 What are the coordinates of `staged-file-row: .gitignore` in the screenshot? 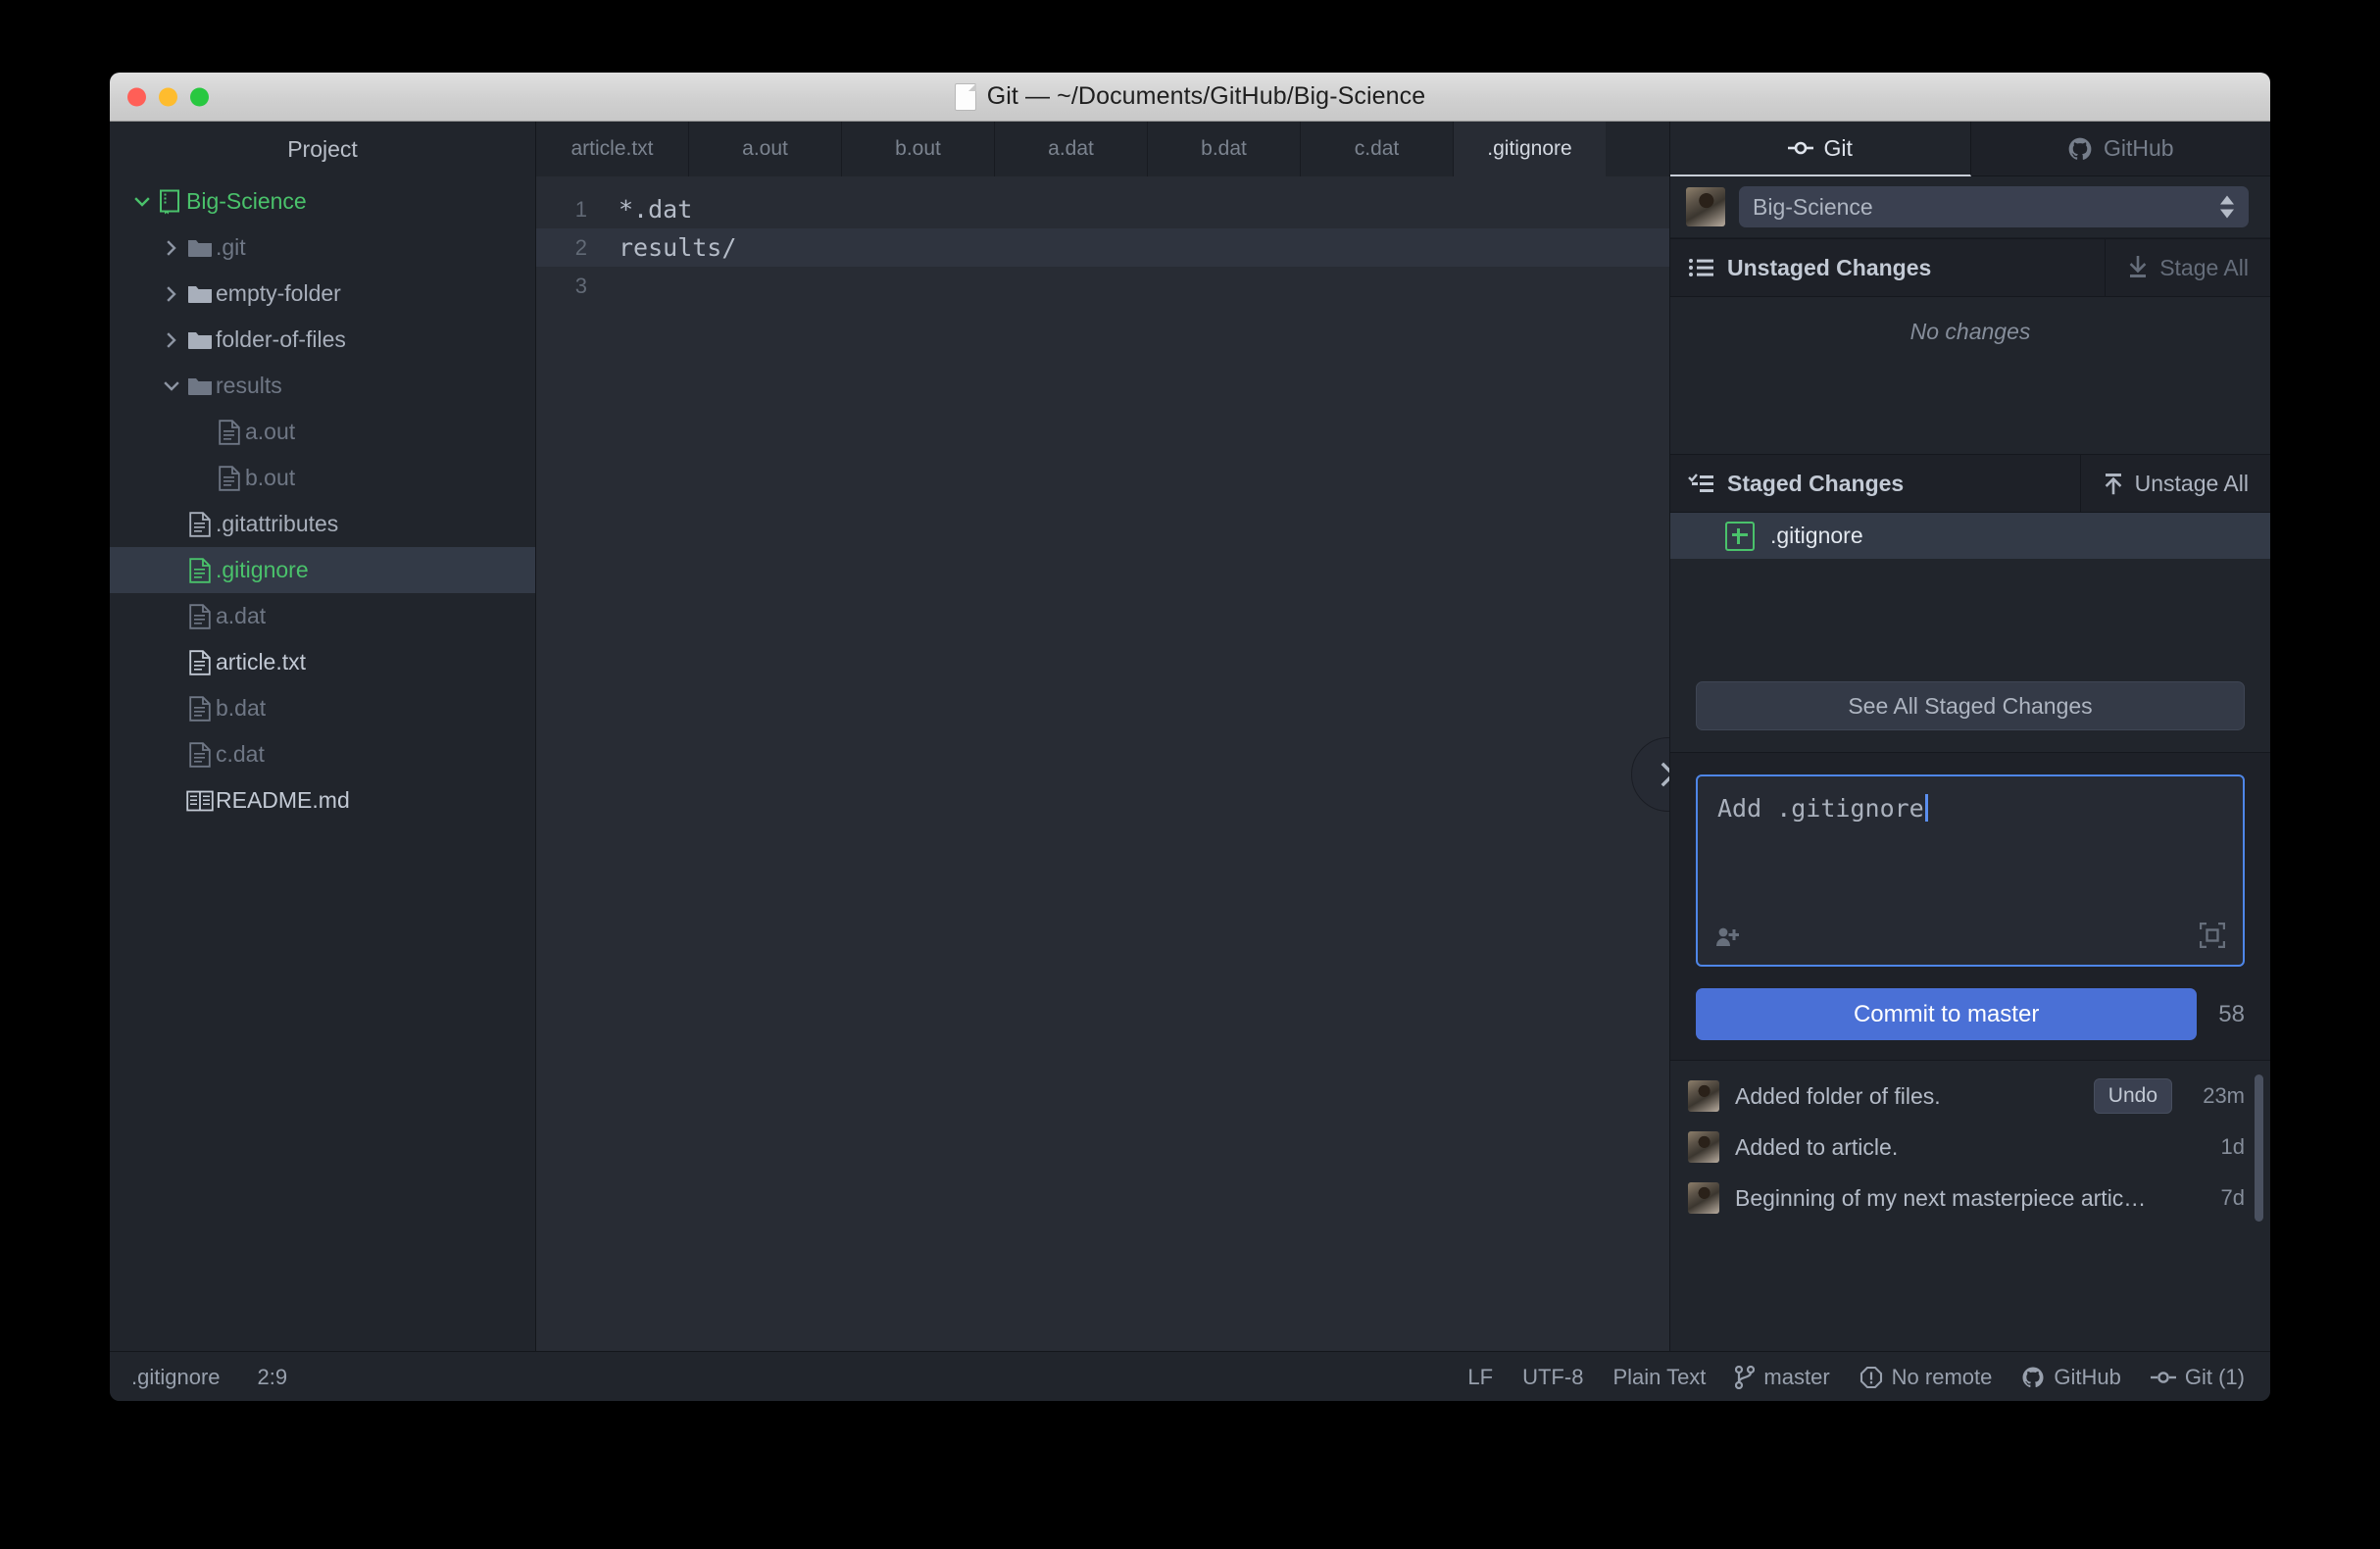 It's located at (1970, 536).